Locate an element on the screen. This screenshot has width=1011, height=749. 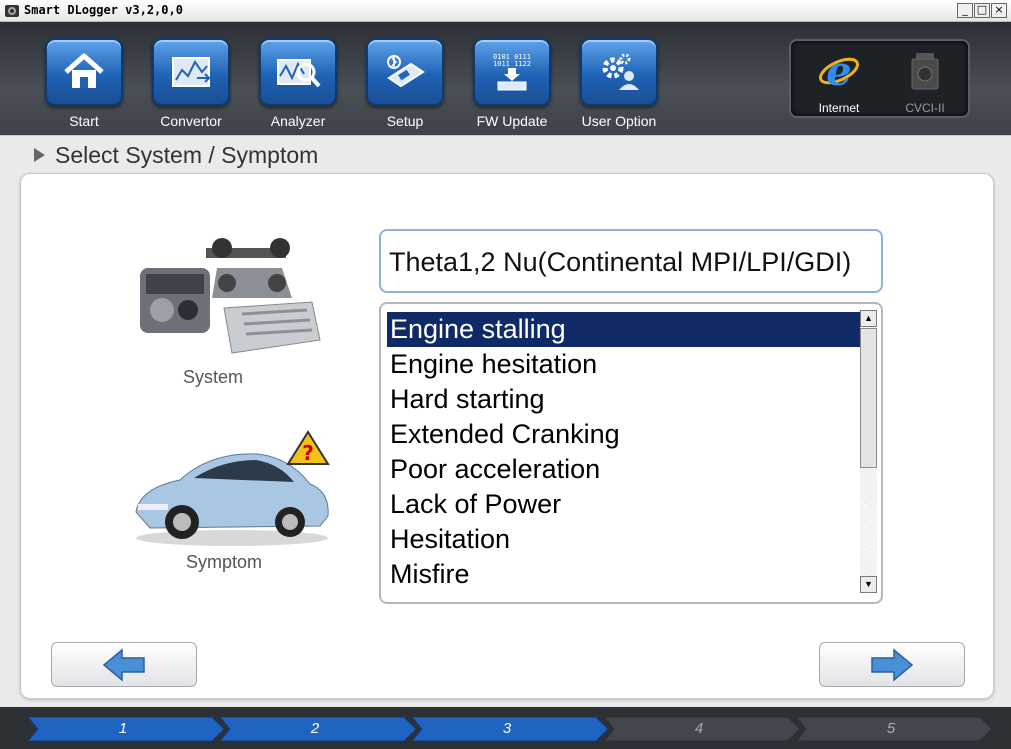
symptom-car-image: ? is located at coordinates (232, 488).